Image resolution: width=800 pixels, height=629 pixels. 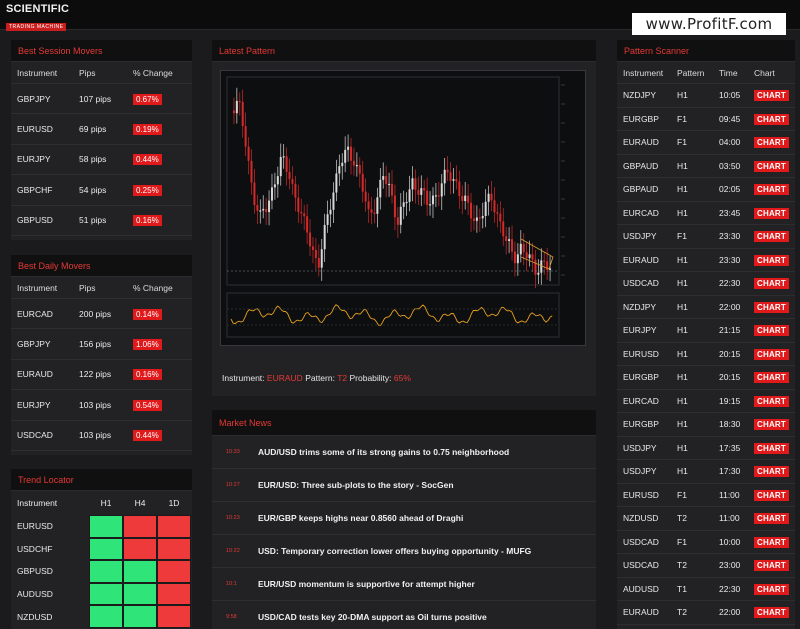 I want to click on scanner-row: GBPAUD H1 03:50 CHART, so click(x=706, y=166).